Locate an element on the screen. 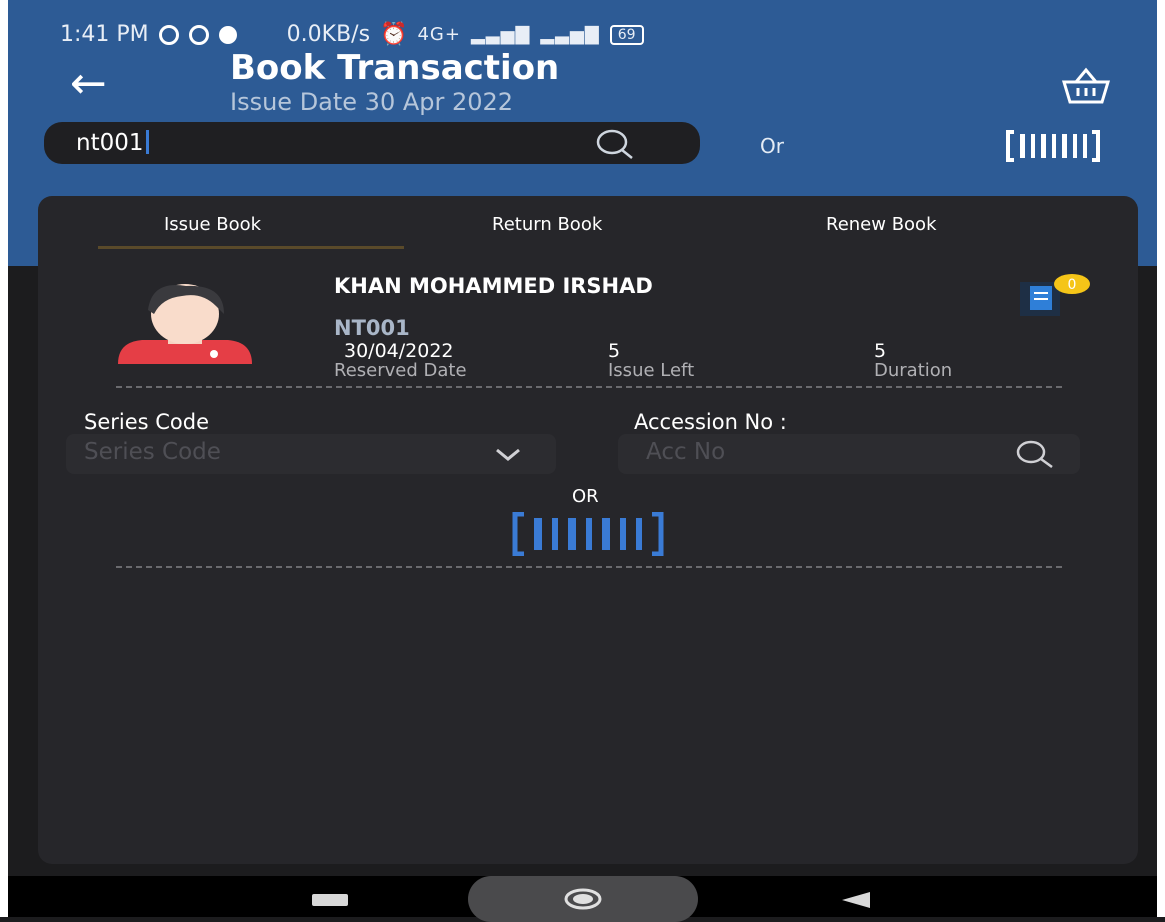 The height and width of the screenshot is (922, 1165). badge-count: 0 is located at coordinates (1072, 285).